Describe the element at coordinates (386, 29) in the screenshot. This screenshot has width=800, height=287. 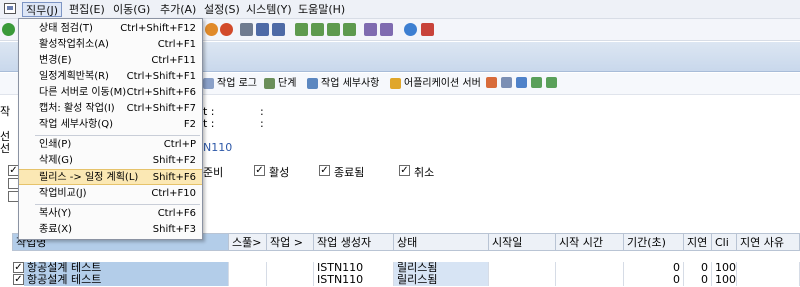
I see `shortcut-icon` at that location.